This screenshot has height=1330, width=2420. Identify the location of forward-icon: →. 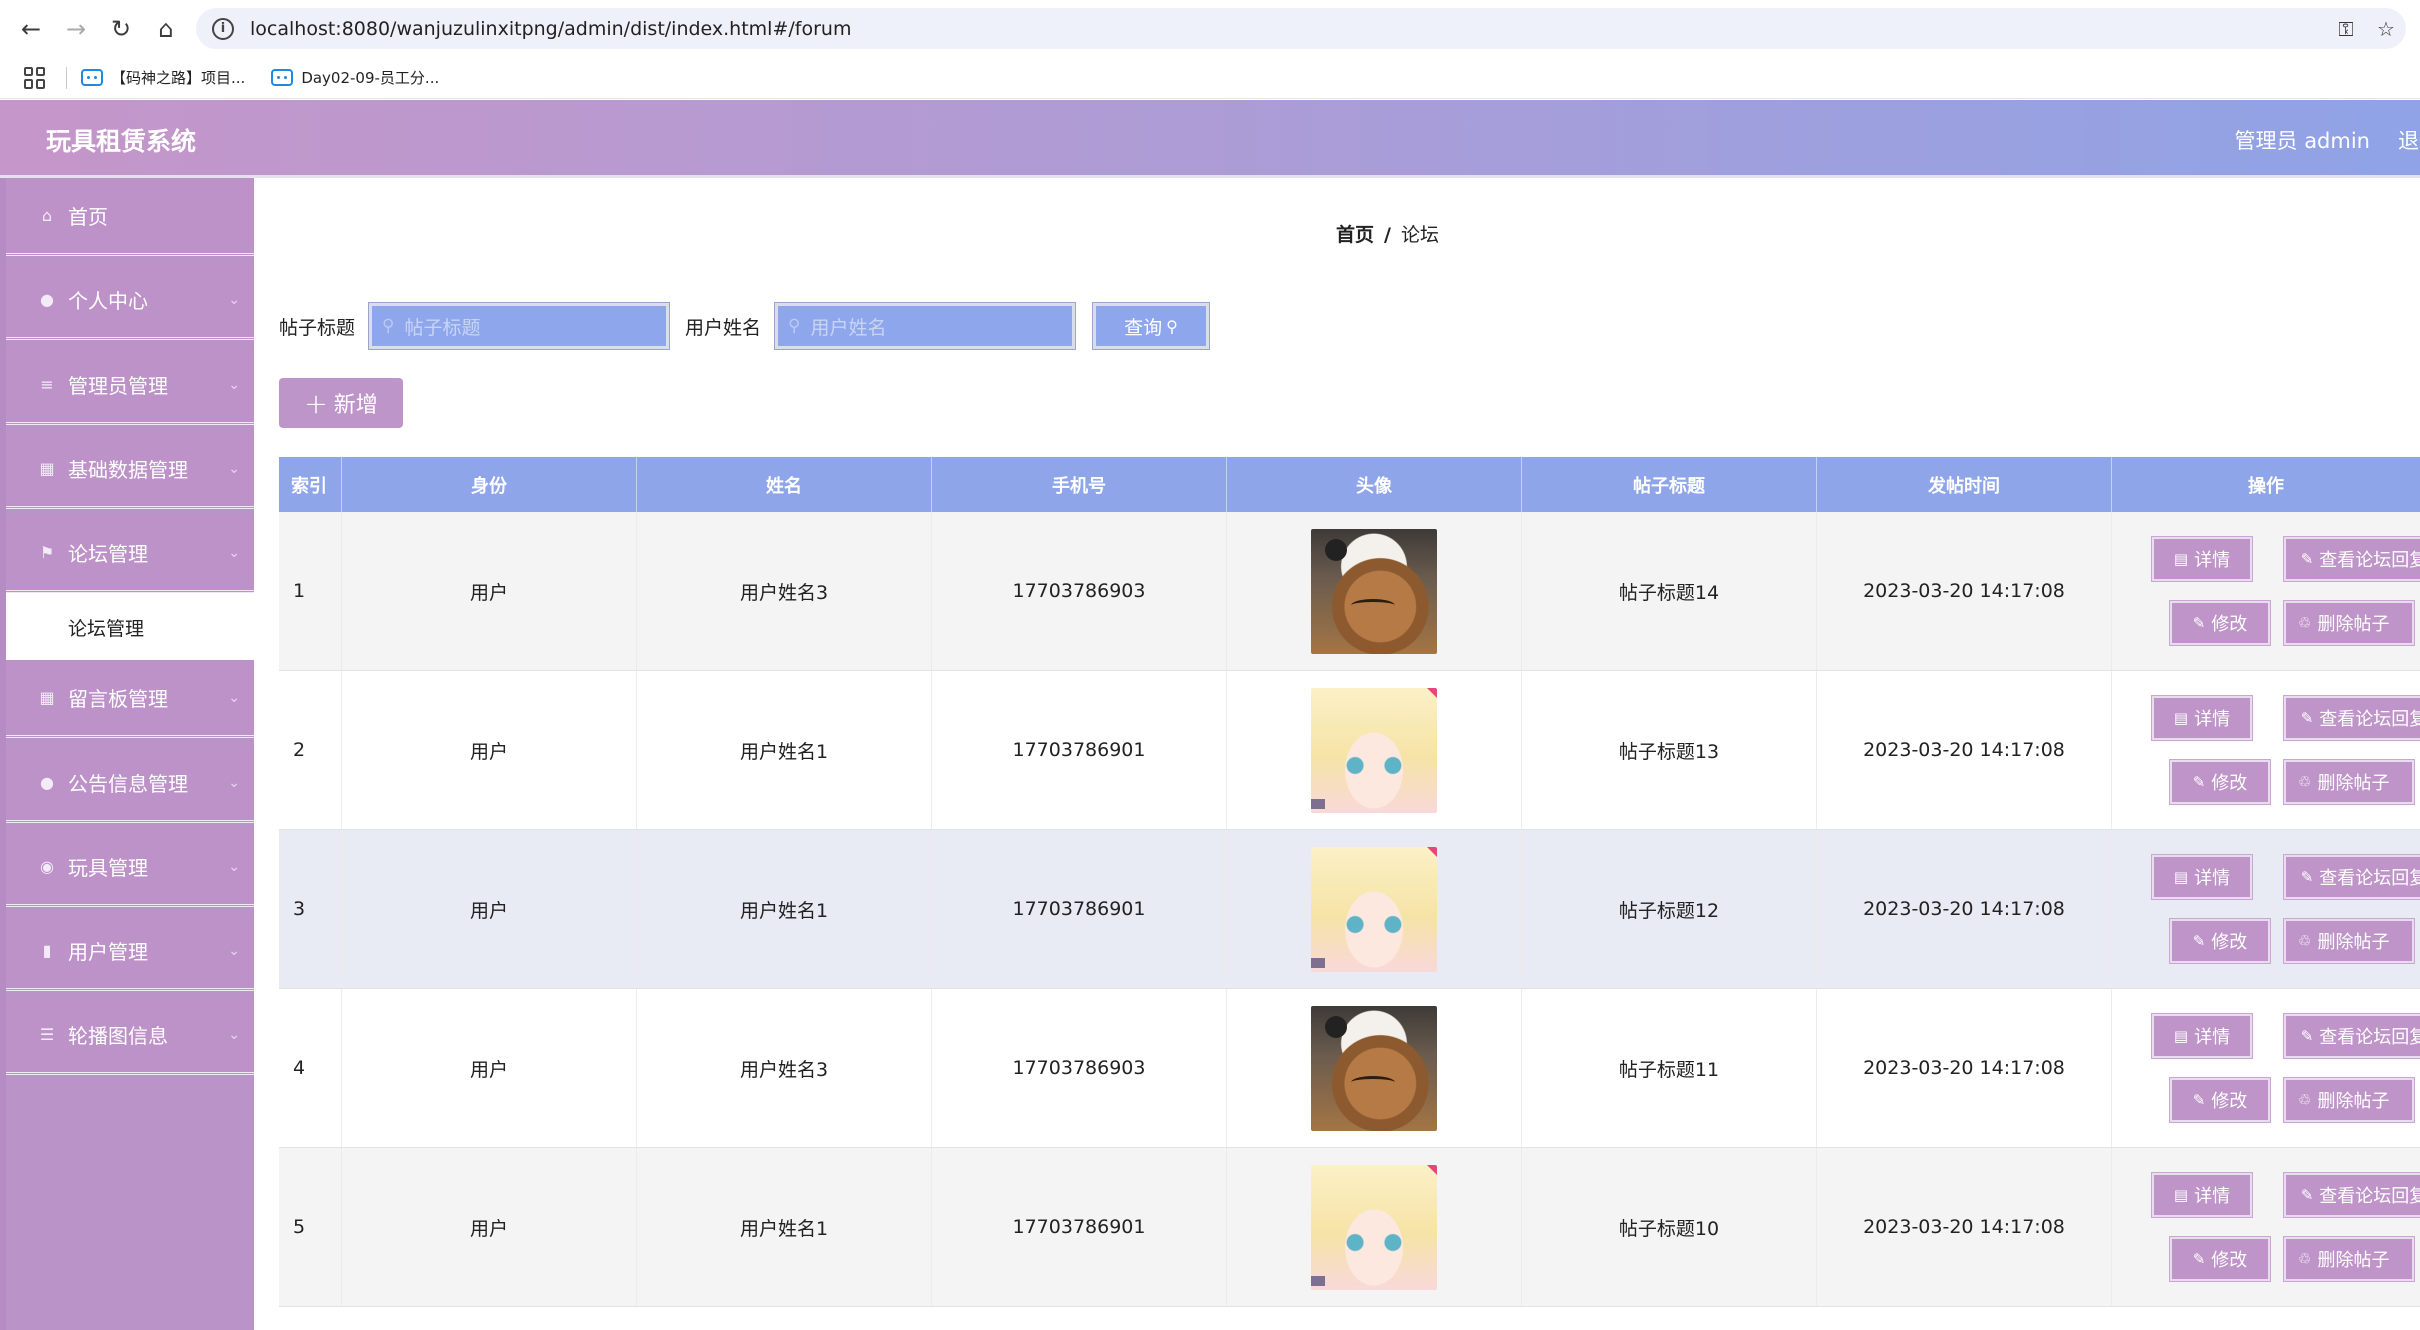
(76, 29).